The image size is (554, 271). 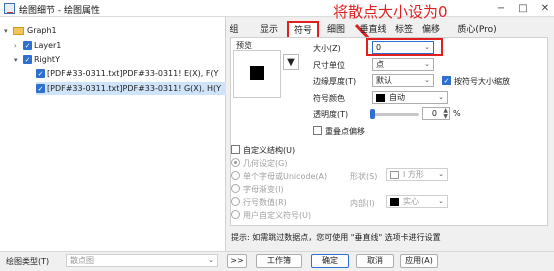 I want to click on size-unit-combo: 点 ⌄, so click(x=403, y=64).